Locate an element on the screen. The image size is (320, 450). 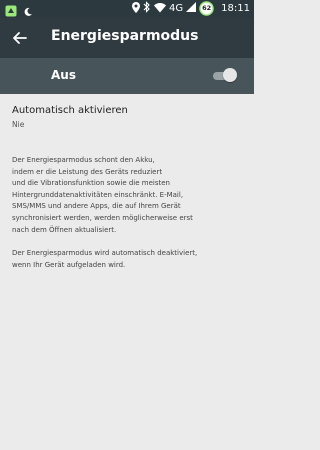
page-title: Energiesparmodus is located at coordinates (125, 36).